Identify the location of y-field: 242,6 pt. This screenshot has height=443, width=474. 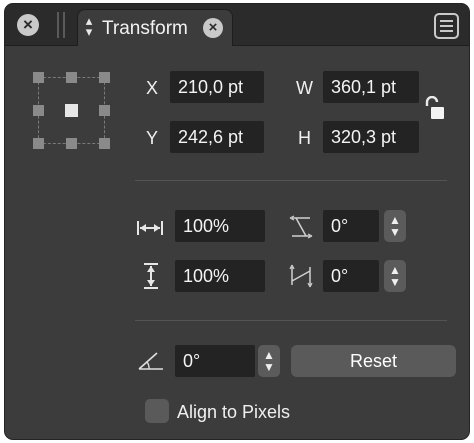
(217, 137).